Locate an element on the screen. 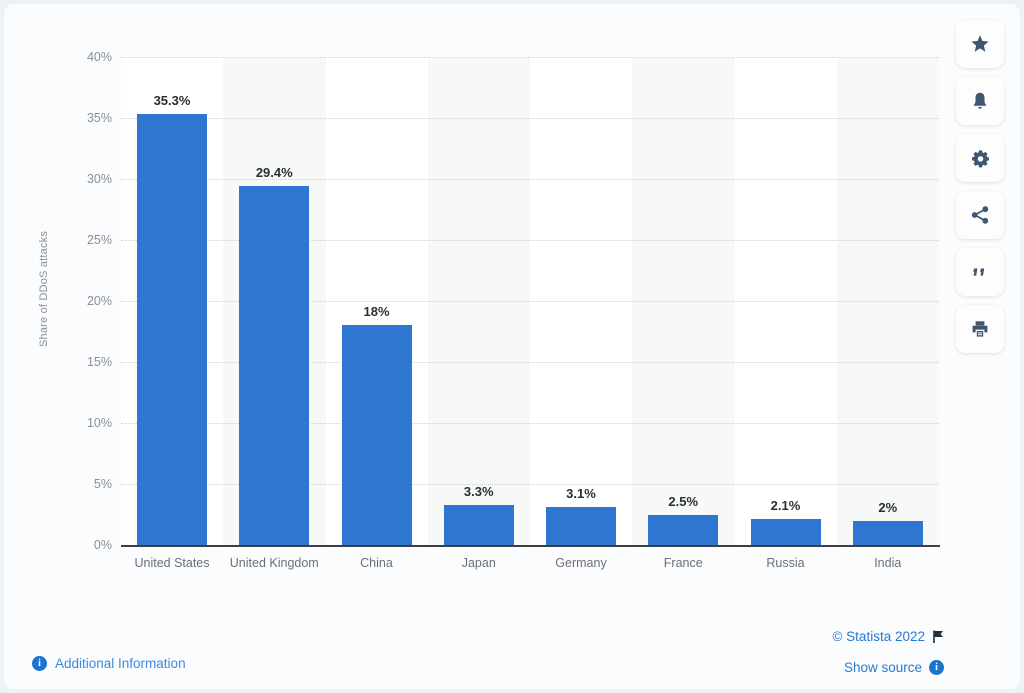  settings-button is located at coordinates (980, 158).